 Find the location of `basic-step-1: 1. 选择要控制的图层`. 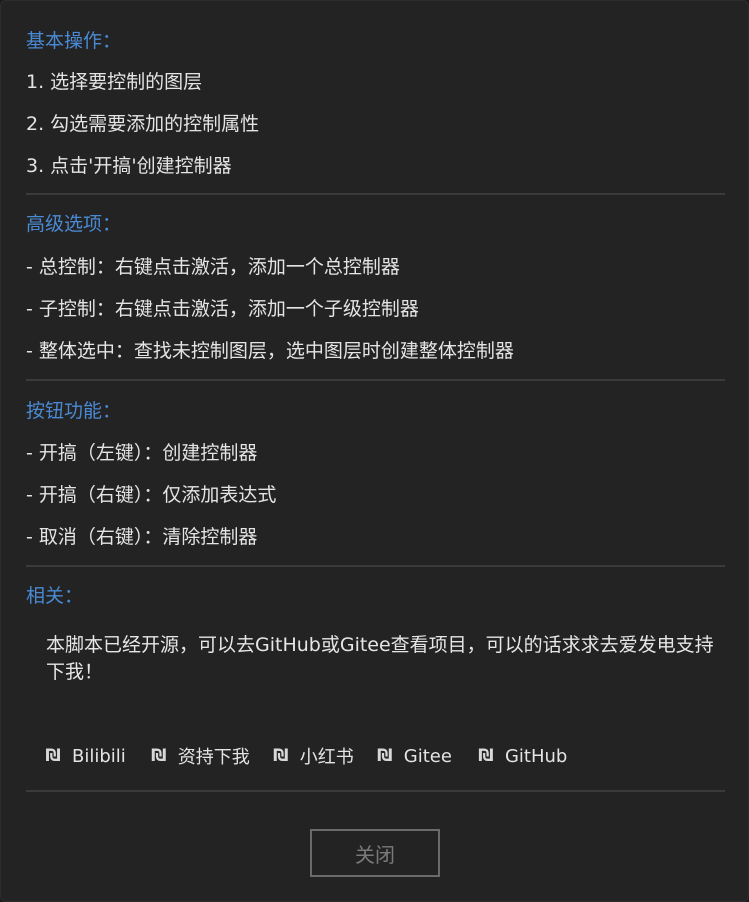

basic-step-1: 1. 选择要控制的图层 is located at coordinates (114, 82).